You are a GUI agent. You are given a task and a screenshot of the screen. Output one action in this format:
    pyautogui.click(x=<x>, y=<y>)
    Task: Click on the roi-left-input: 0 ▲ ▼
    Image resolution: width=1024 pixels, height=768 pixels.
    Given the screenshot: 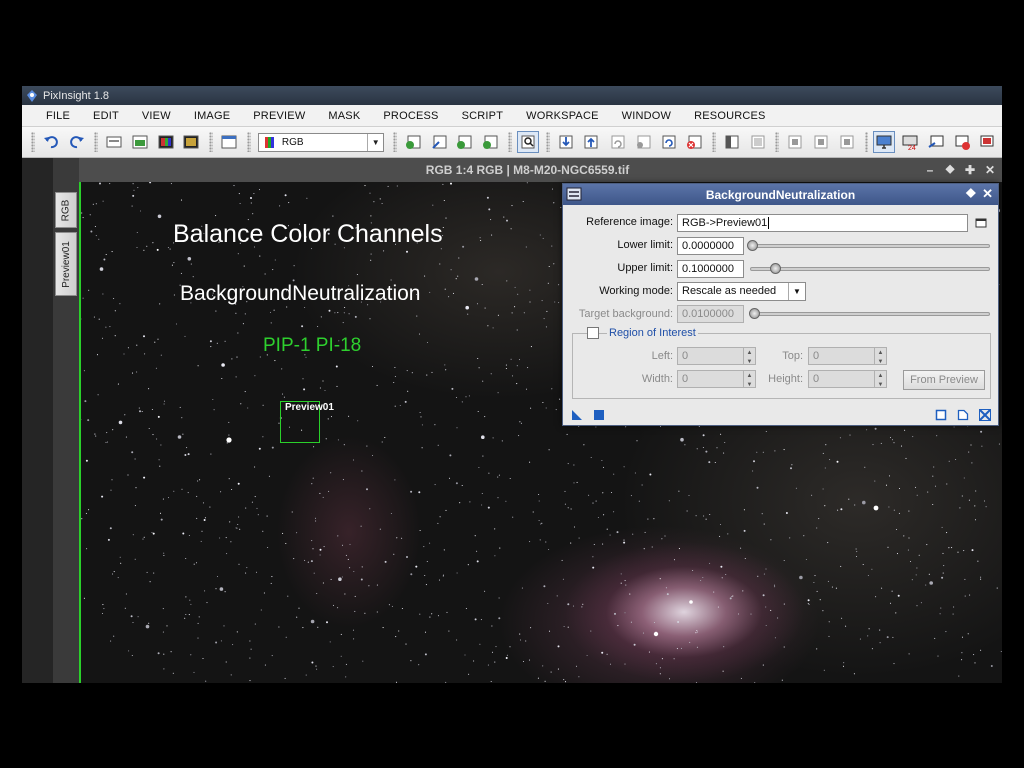 What is the action you would take?
    pyautogui.click(x=716, y=356)
    